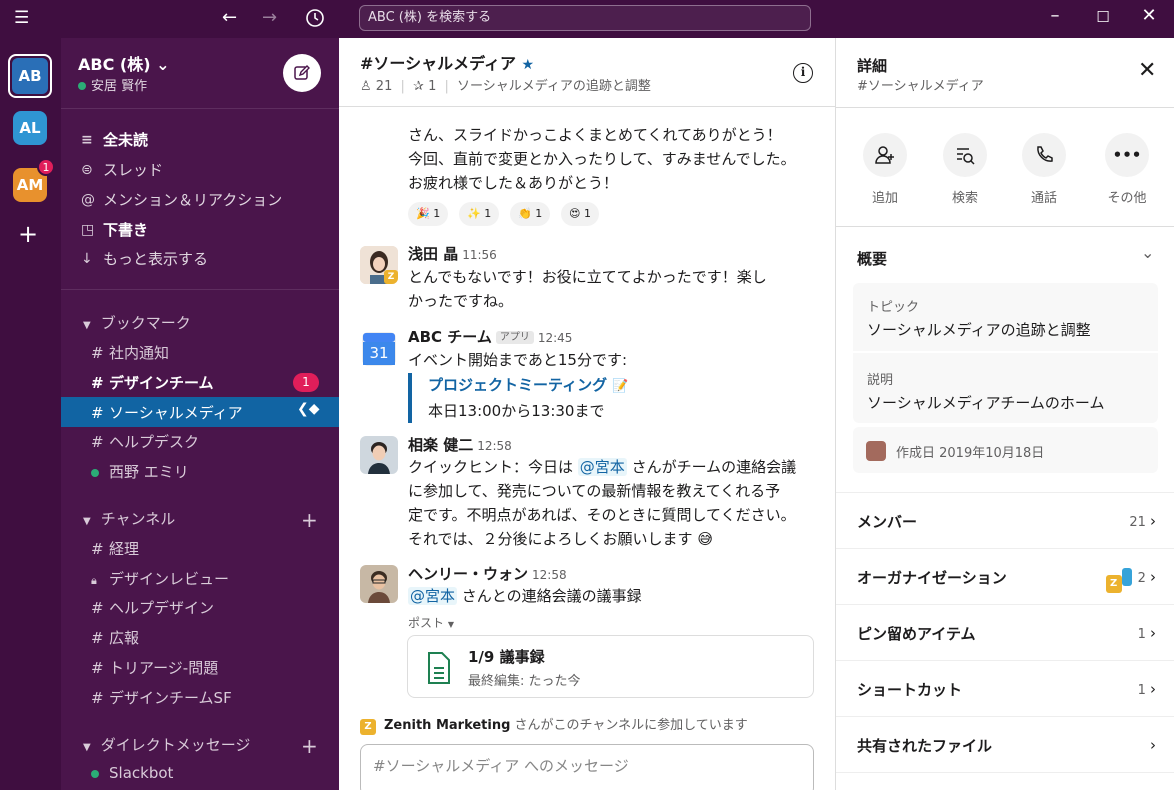 Image resolution: width=1174 pixels, height=790 pixels. What do you see at coordinates (229, 17) in the screenshot?
I see `back-arrow-icon: ←` at bounding box center [229, 17].